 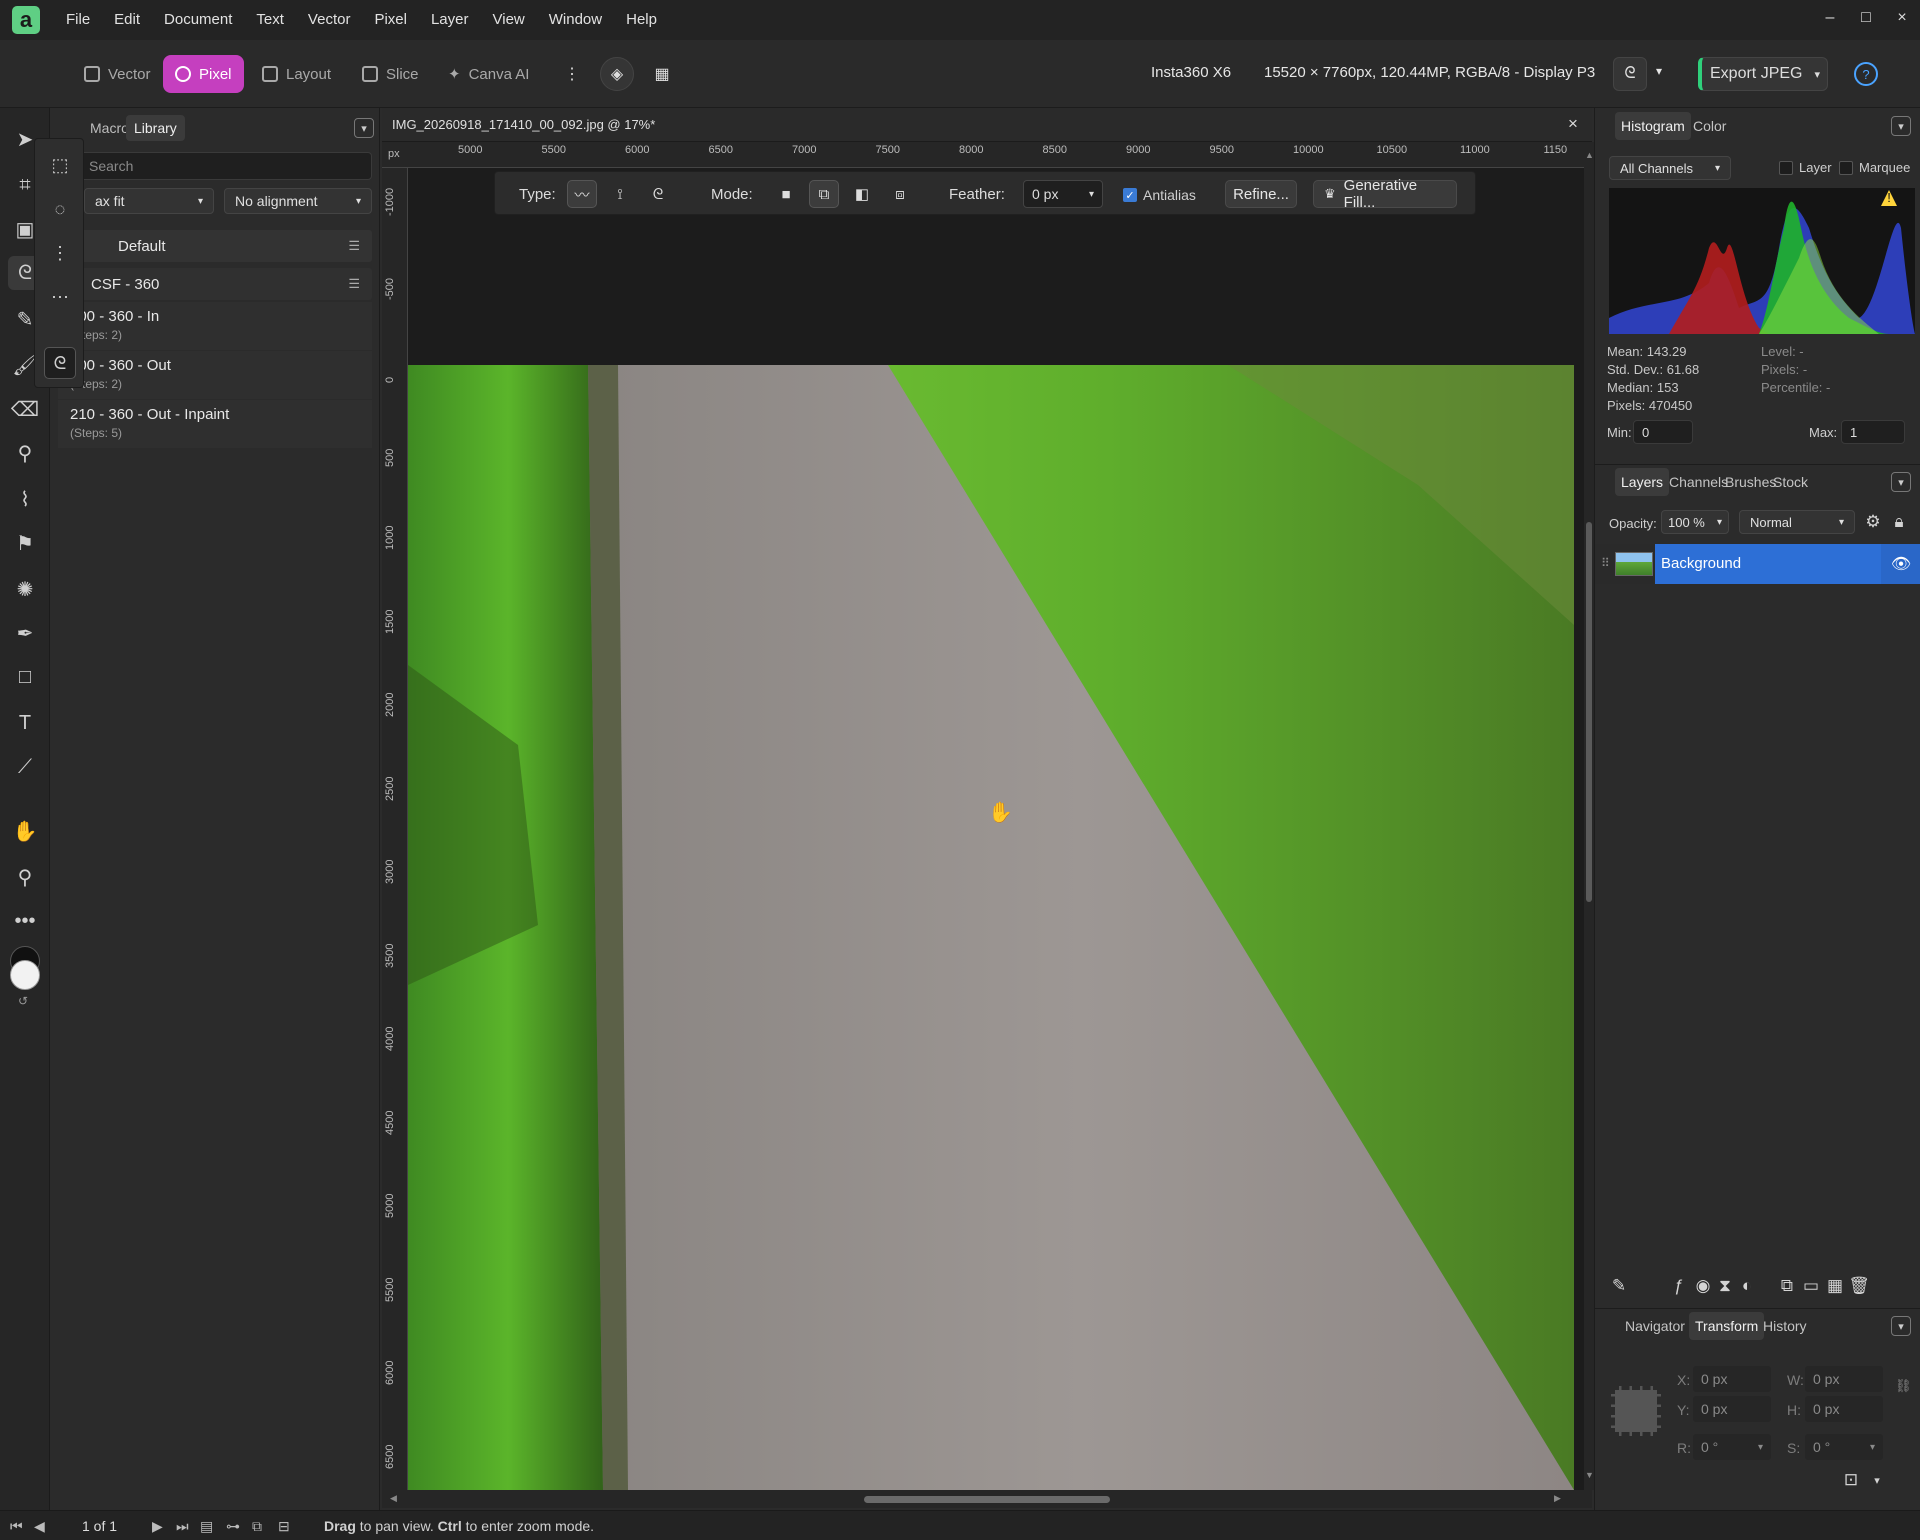 What do you see at coordinates (215, 424) in the screenshot?
I see `macro-item: 210 - 360 - Out - Inpaint (Steps: 5)` at bounding box center [215, 424].